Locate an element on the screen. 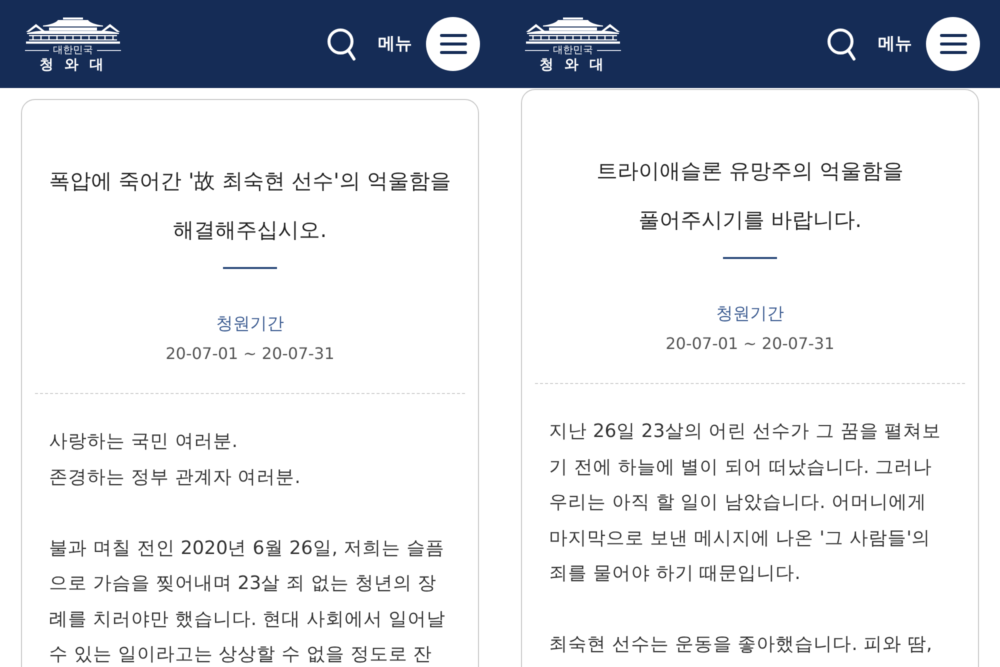 This screenshot has height=667, width=1000. petition-title: 폭압에 죽어간 '故 최숙현 선수'의 억울함을 해결해주십시오. is located at coordinates (250, 206).